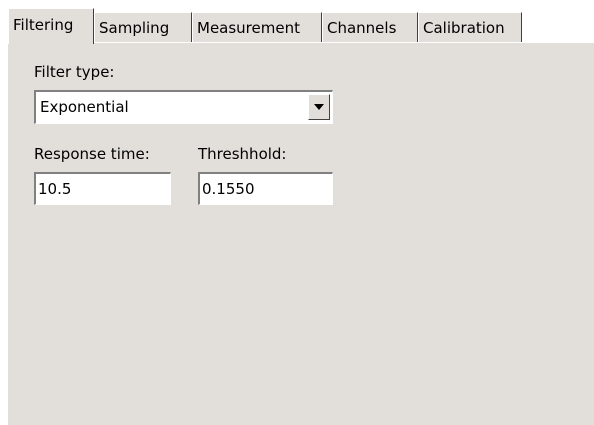 This screenshot has width=594, height=425. I want to click on tab-measurement: Measurement, so click(257, 27).